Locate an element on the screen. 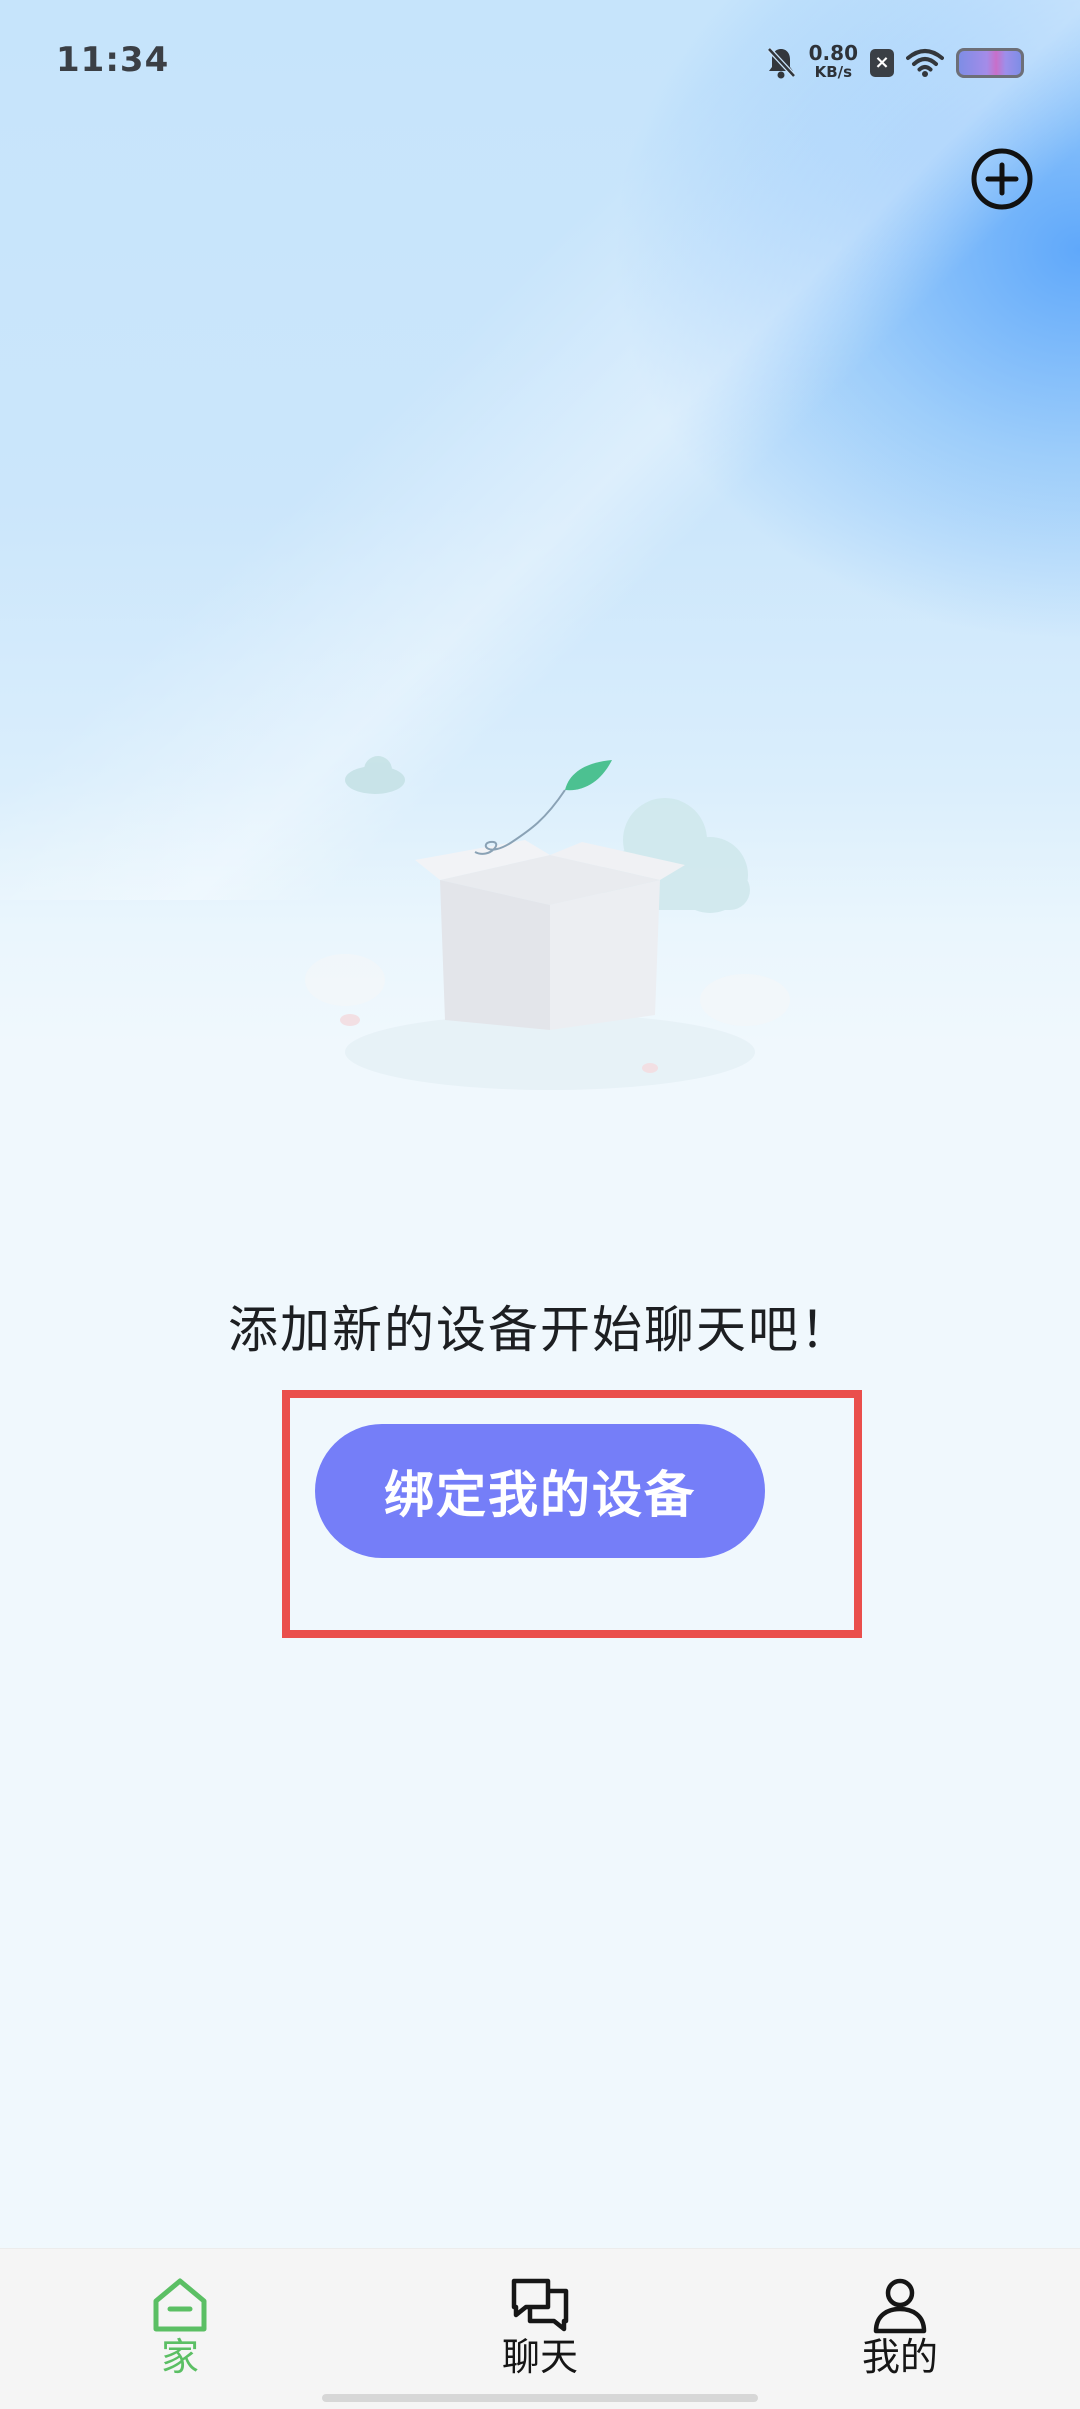  nav-item-me: 我的 is located at coordinates (900, 2319).